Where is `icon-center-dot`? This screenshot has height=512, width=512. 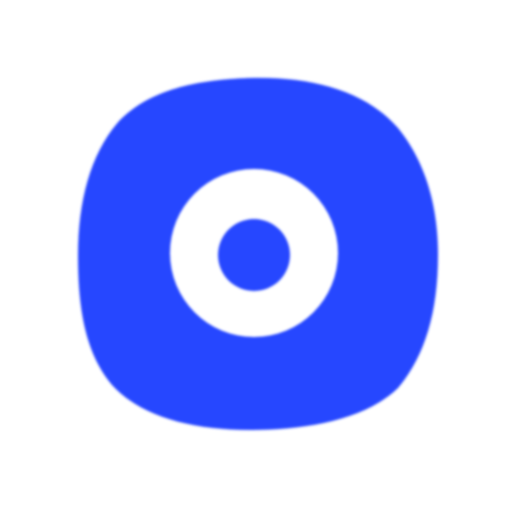 icon-center-dot is located at coordinates (254, 255).